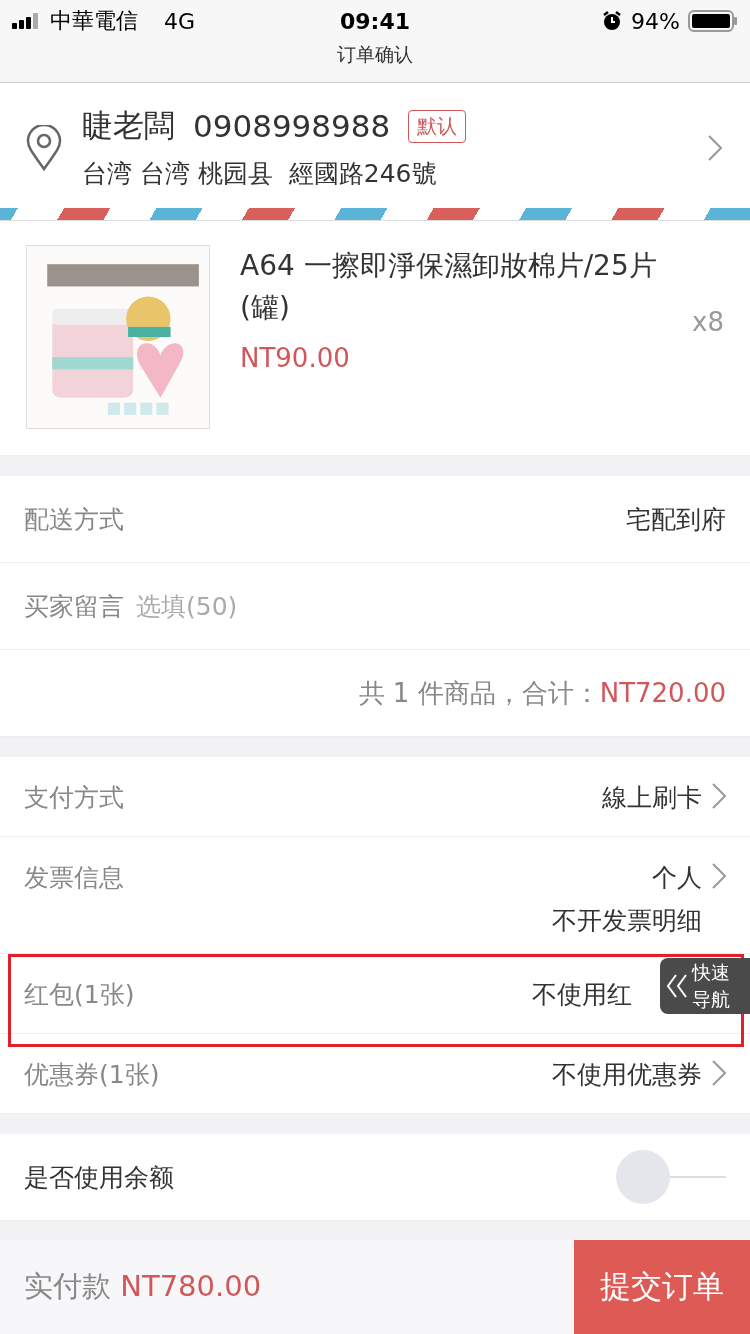 The image size is (750, 1334). I want to click on submit-order-button: 提交订单, so click(662, 1287).